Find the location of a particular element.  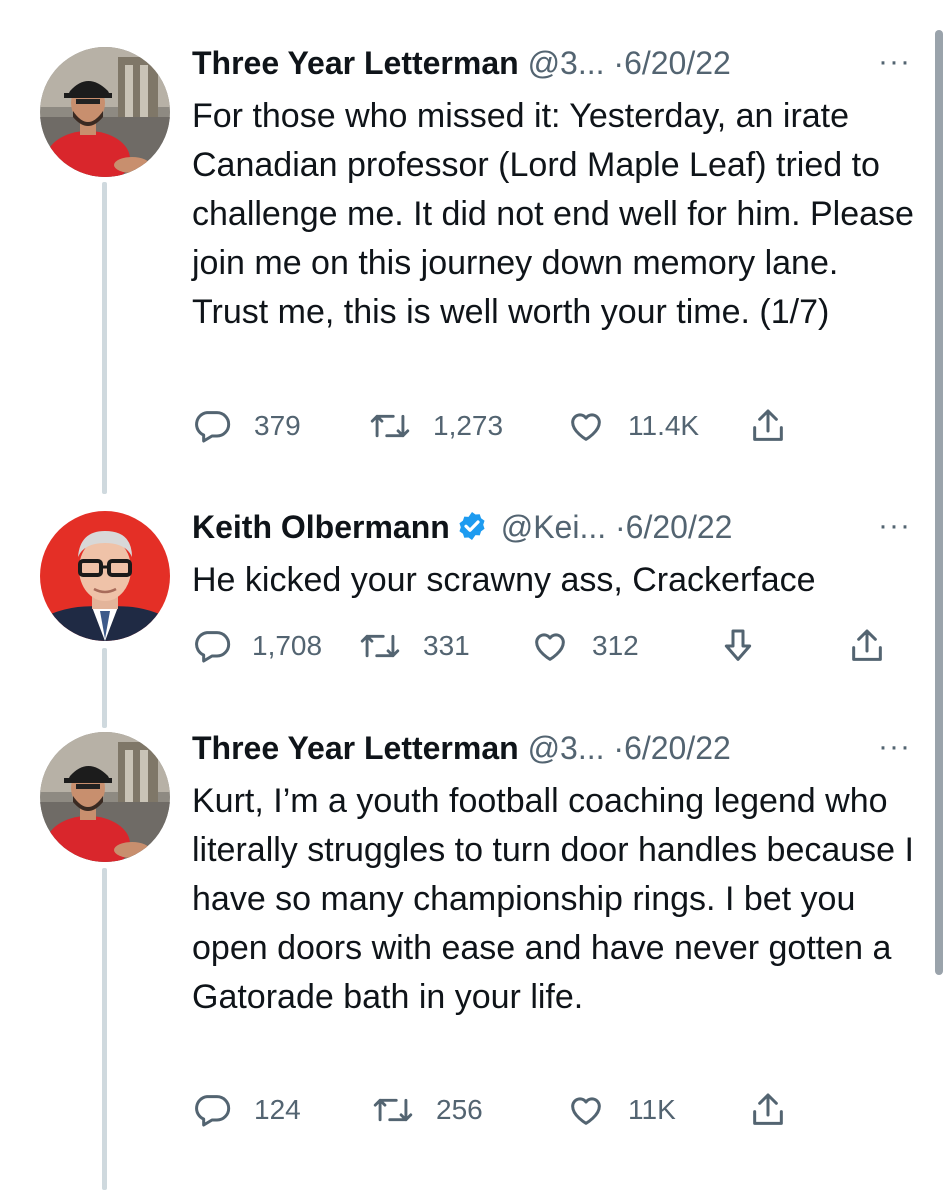

tweet-header: Keith Olbermann @Kei... ·6/20/22 ··· is located at coordinates (551, 529).